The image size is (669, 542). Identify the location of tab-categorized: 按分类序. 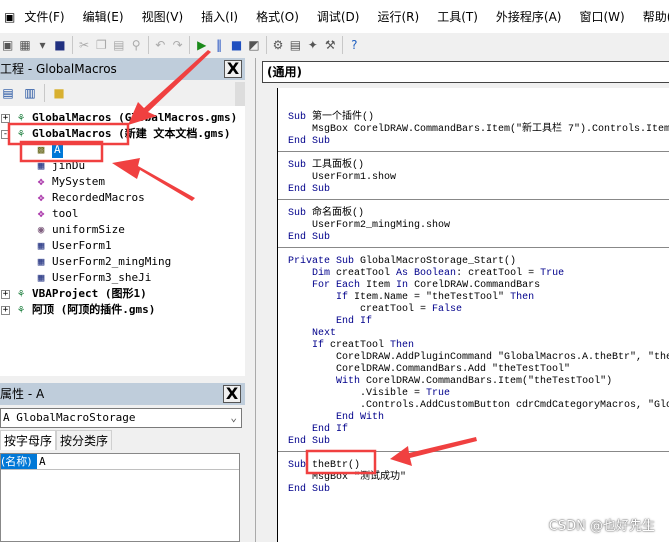
(84, 440).